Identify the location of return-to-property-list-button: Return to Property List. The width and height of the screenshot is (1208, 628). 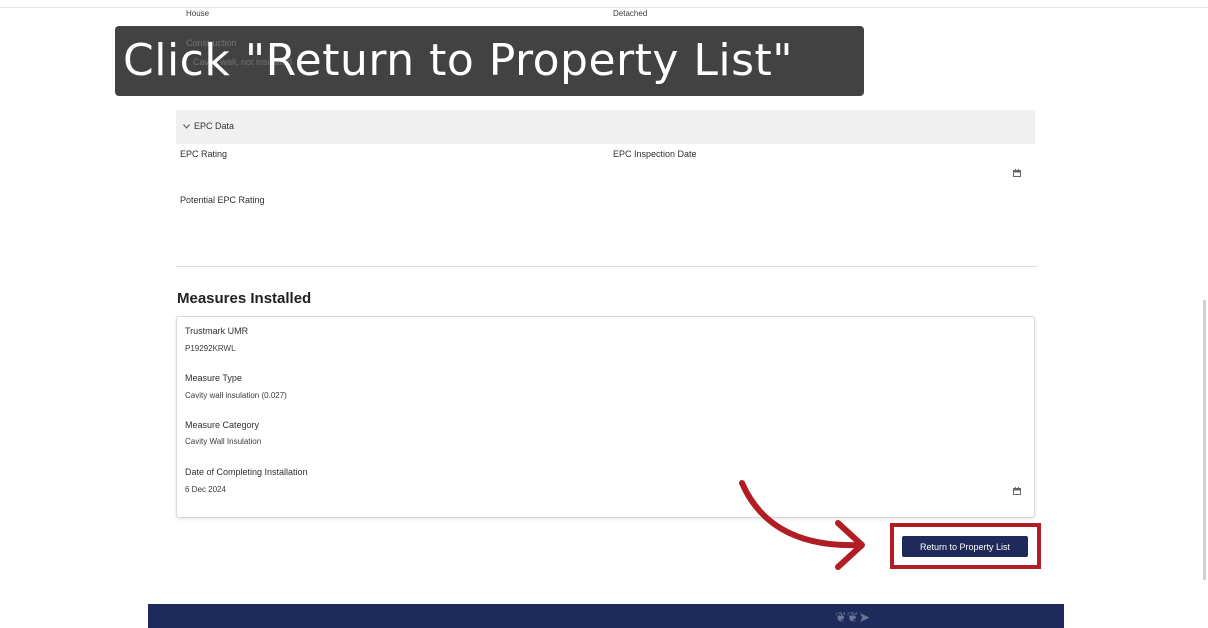
(965, 546).